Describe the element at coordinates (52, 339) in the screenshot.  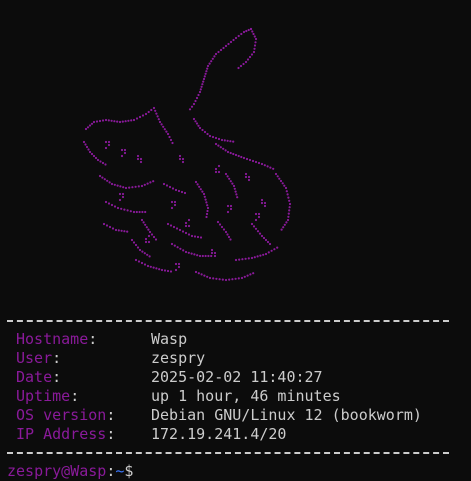
I see `info-key-hostname: Hostname` at that location.